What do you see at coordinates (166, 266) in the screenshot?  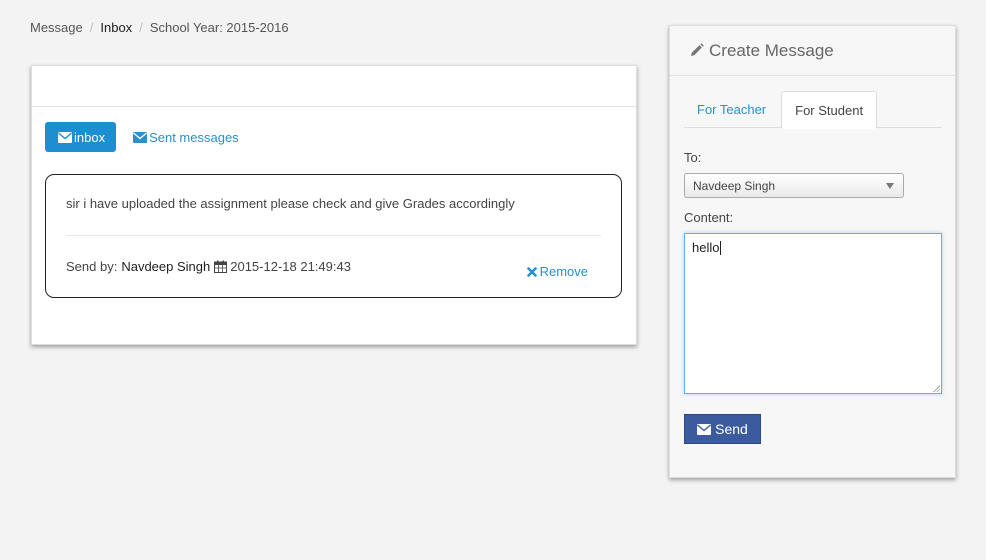 I see `sender-name: Navdeep Singh` at bounding box center [166, 266].